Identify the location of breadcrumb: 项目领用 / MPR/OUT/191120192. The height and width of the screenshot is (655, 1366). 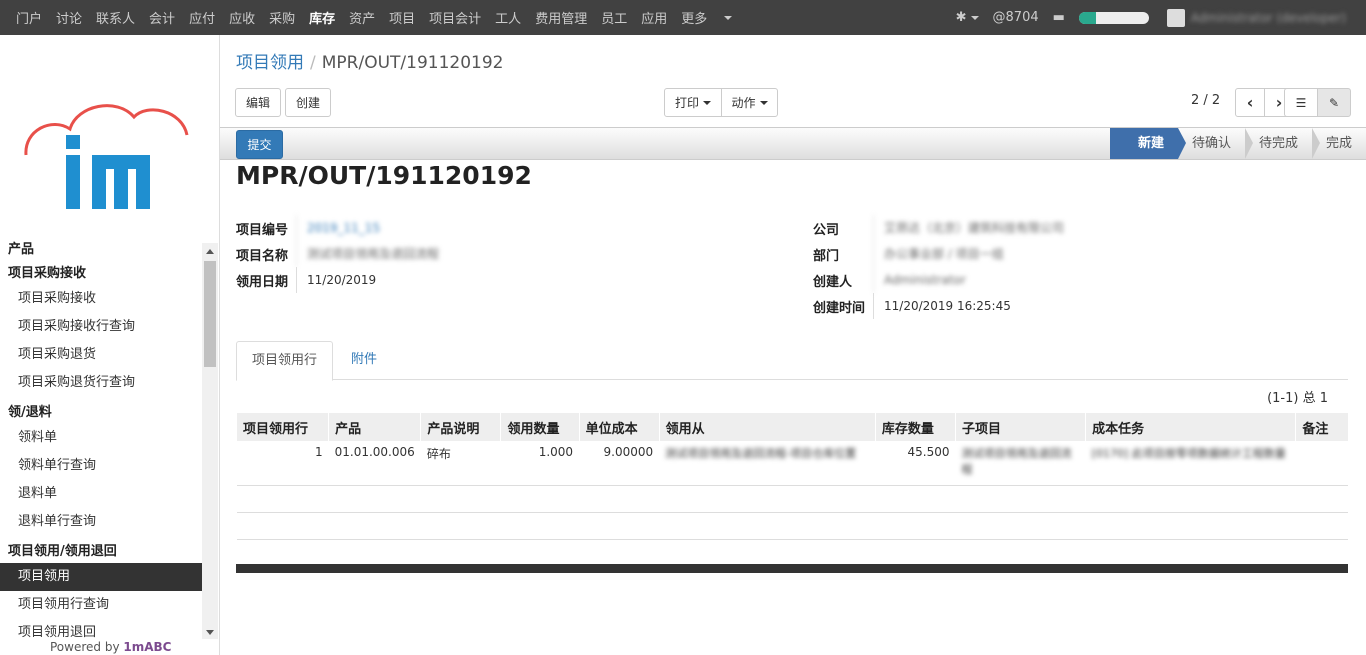
(369, 60).